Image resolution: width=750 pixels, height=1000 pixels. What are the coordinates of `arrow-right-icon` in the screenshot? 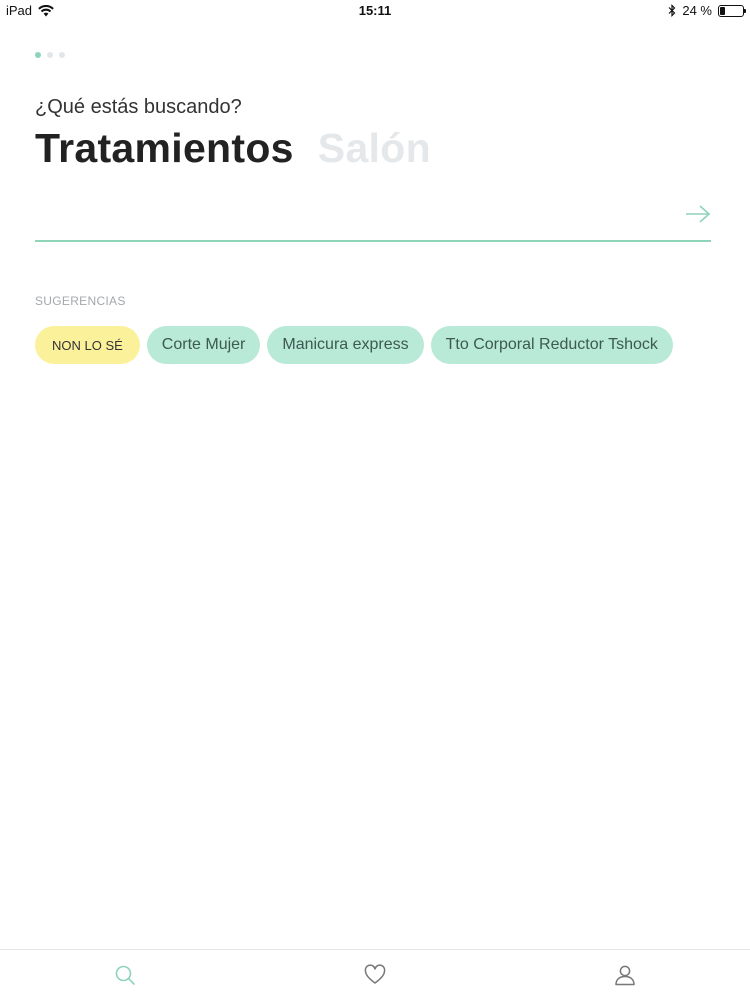 It's located at (698, 214).